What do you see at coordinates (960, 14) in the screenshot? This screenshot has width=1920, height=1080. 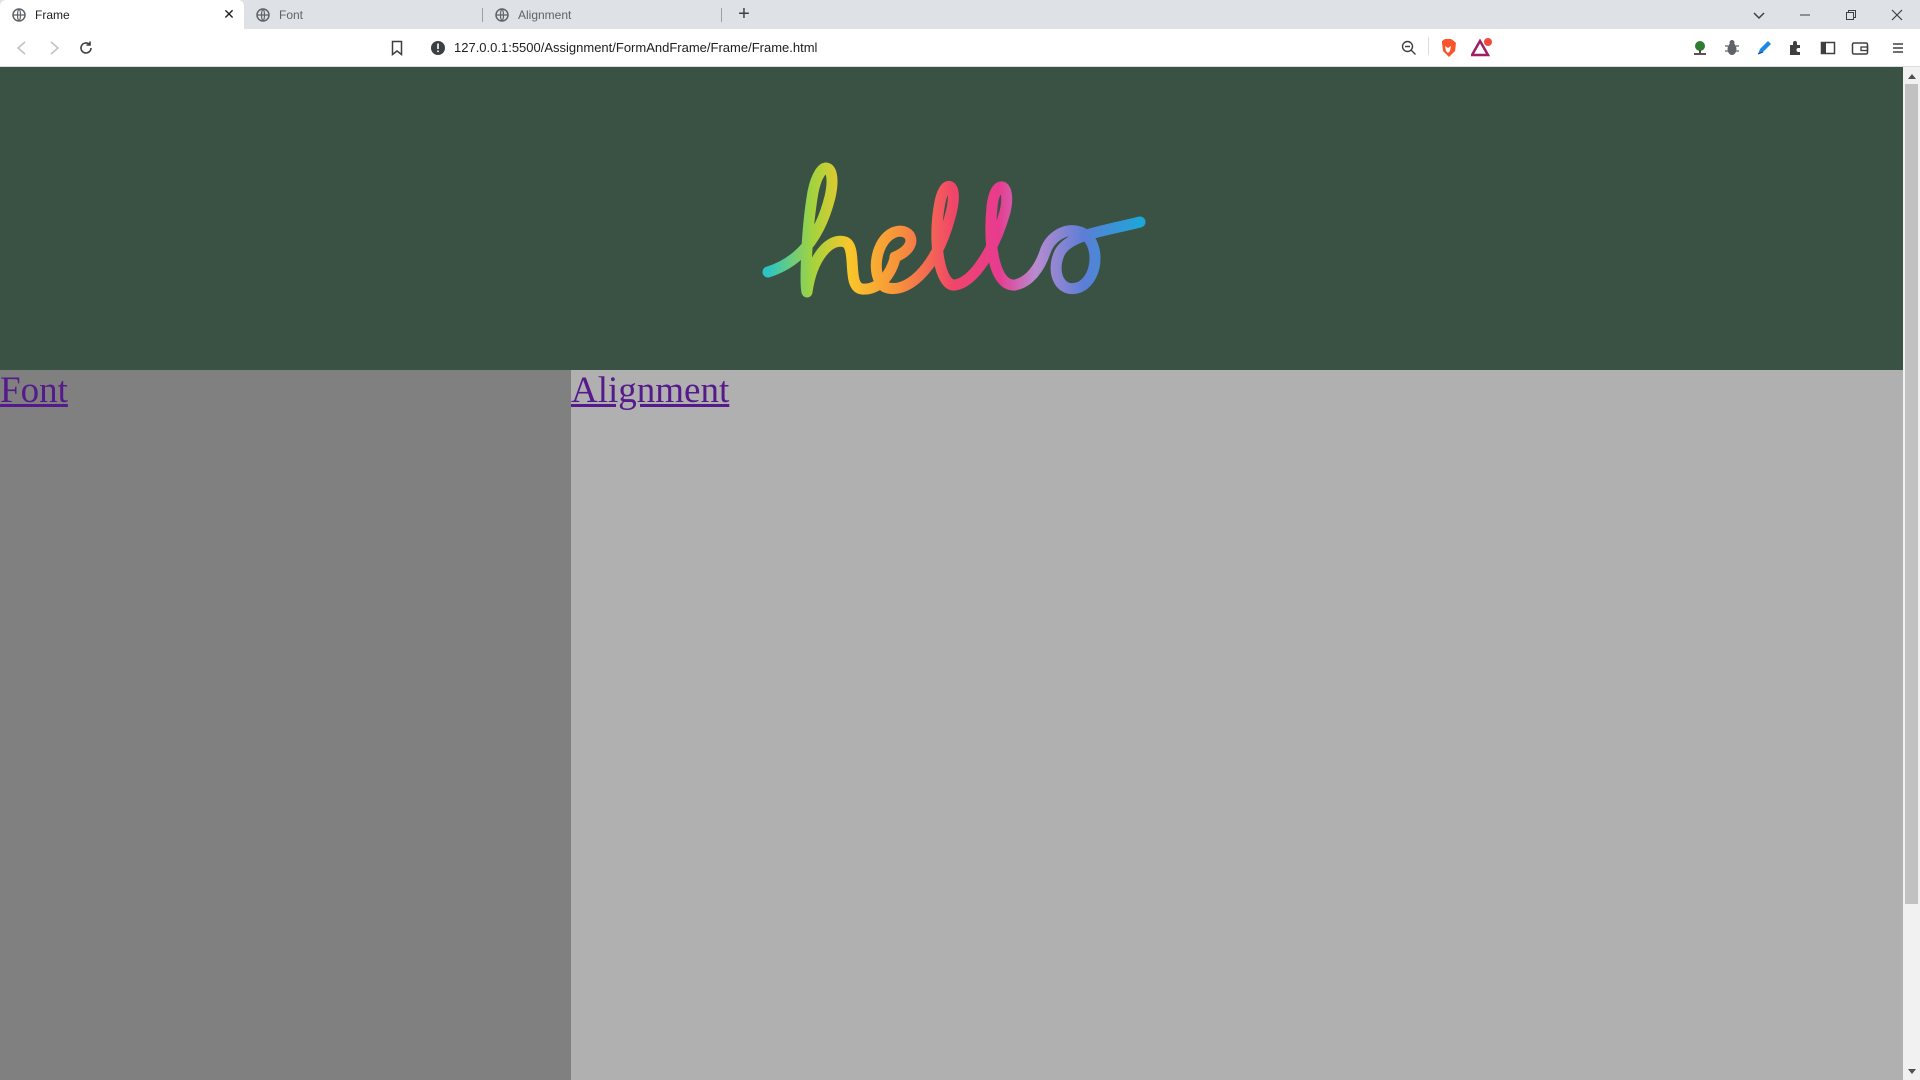 I see `tab-strip: Frame ✕ Font Alignment +` at bounding box center [960, 14].